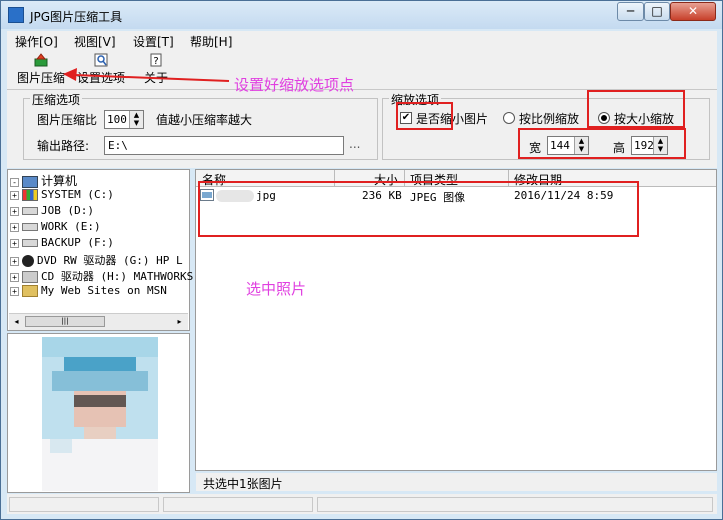 Image resolution: width=723 pixels, height=520 pixels. I want to click on selection-status: 共选中1张图片, so click(456, 482).